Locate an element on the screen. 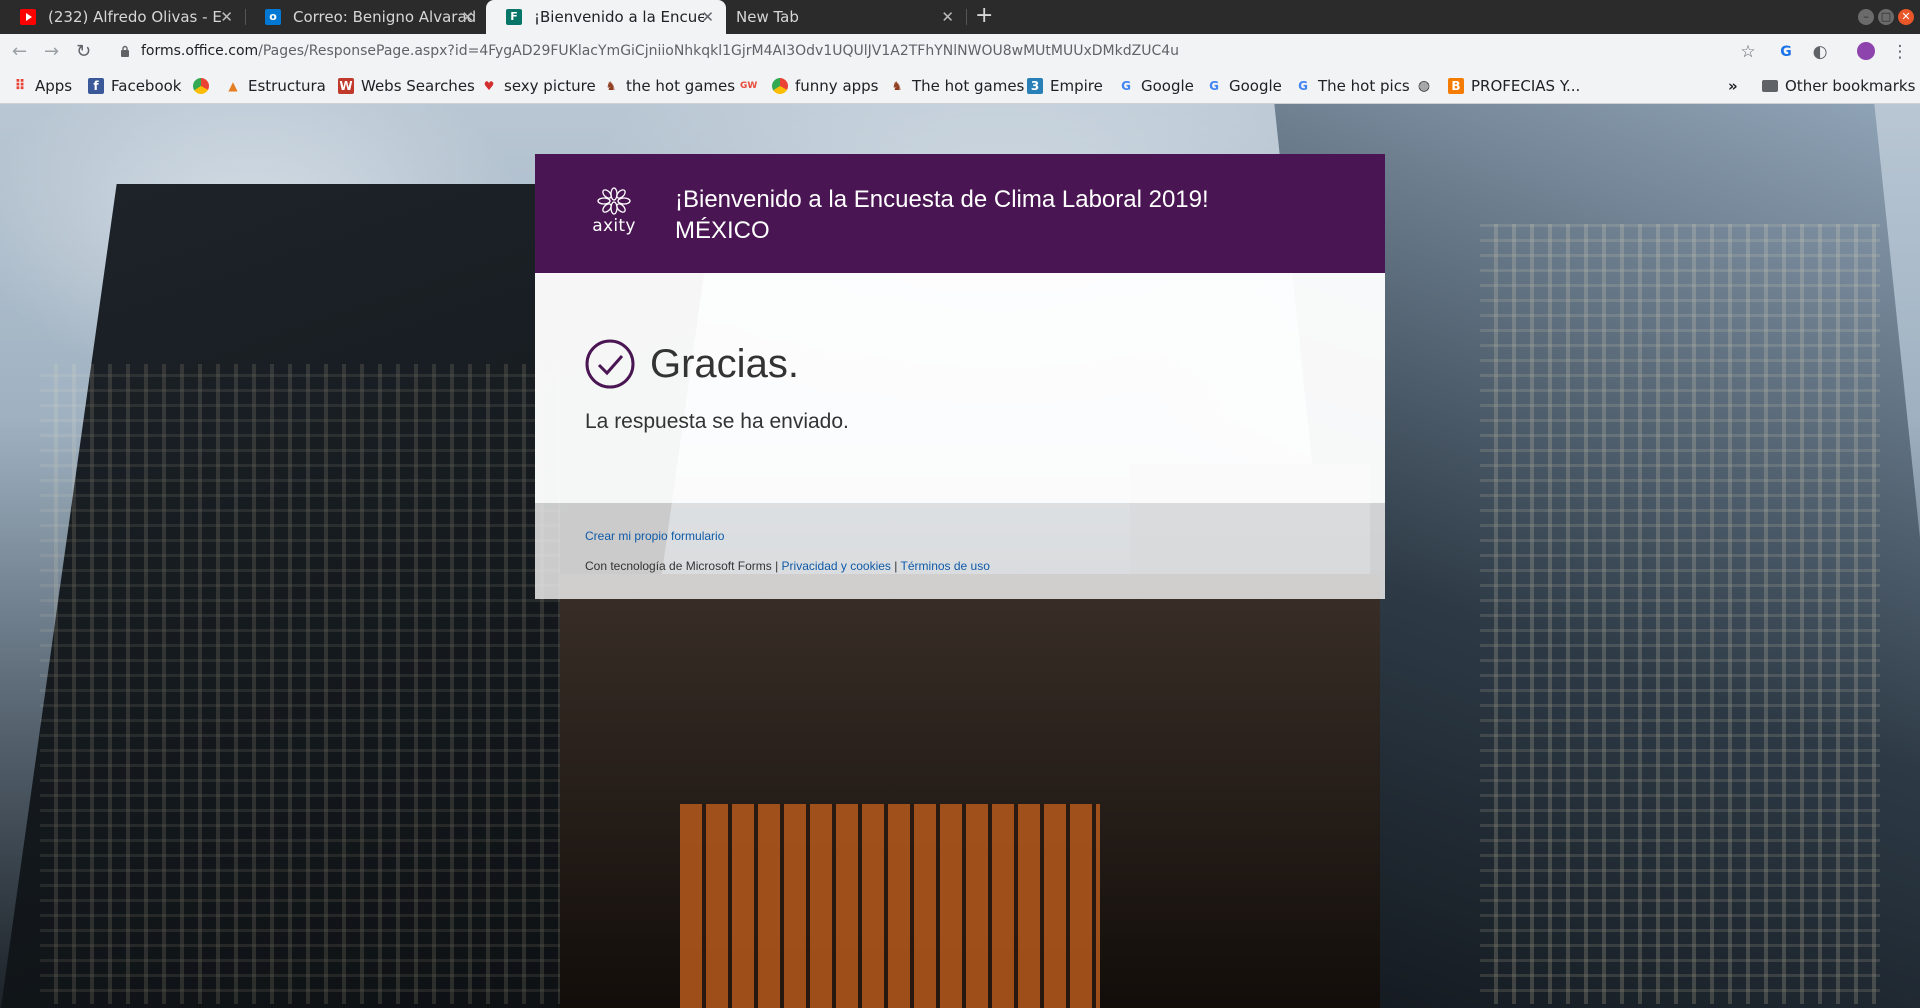 This screenshot has height=1008, width=1920. bookmark-facebook: f Facebook is located at coordinates (134, 86).